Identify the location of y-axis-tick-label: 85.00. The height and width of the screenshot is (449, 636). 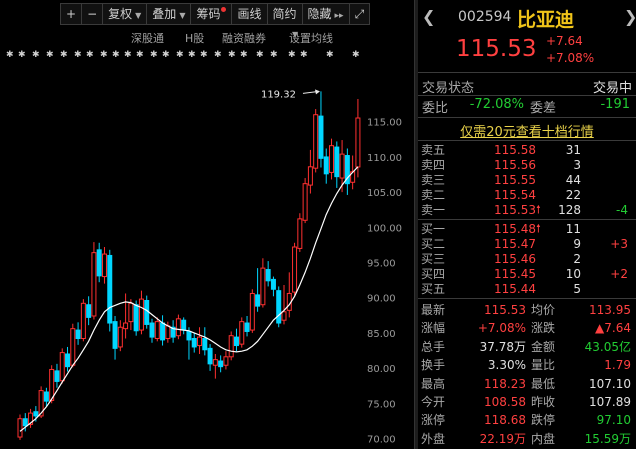
(381, 334).